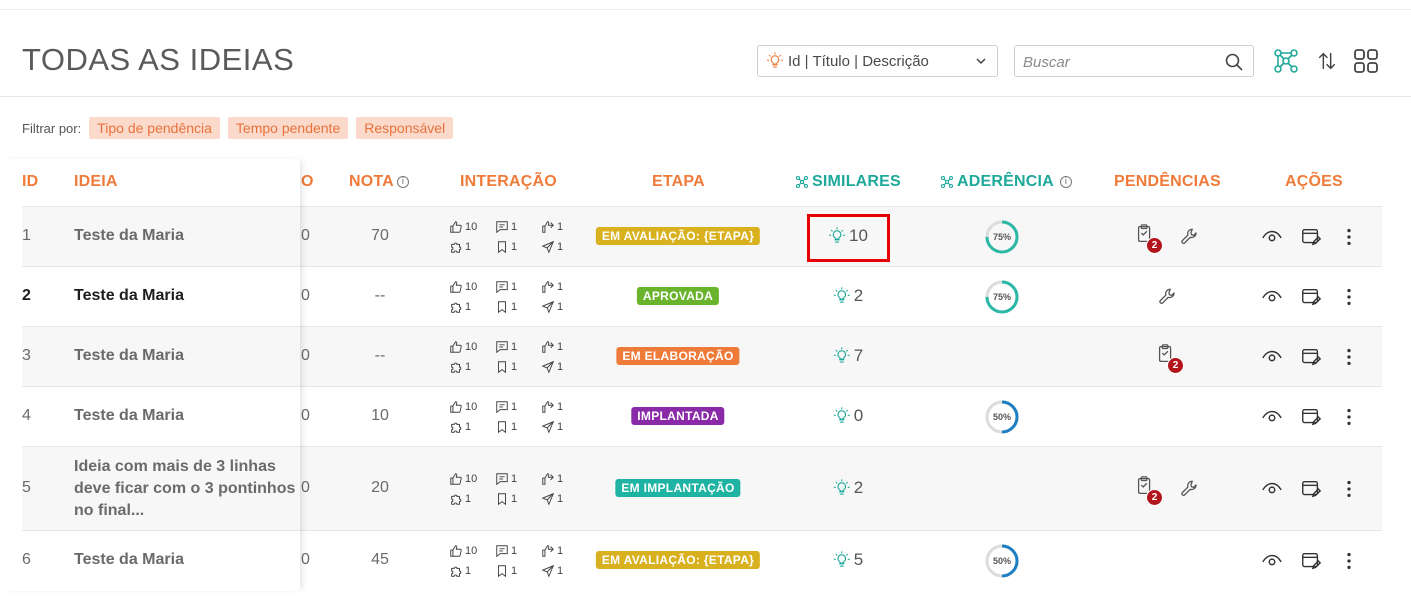 The height and width of the screenshot is (613, 1411). What do you see at coordinates (96, 182) in the screenshot?
I see `column-header-idea: IDEIA` at bounding box center [96, 182].